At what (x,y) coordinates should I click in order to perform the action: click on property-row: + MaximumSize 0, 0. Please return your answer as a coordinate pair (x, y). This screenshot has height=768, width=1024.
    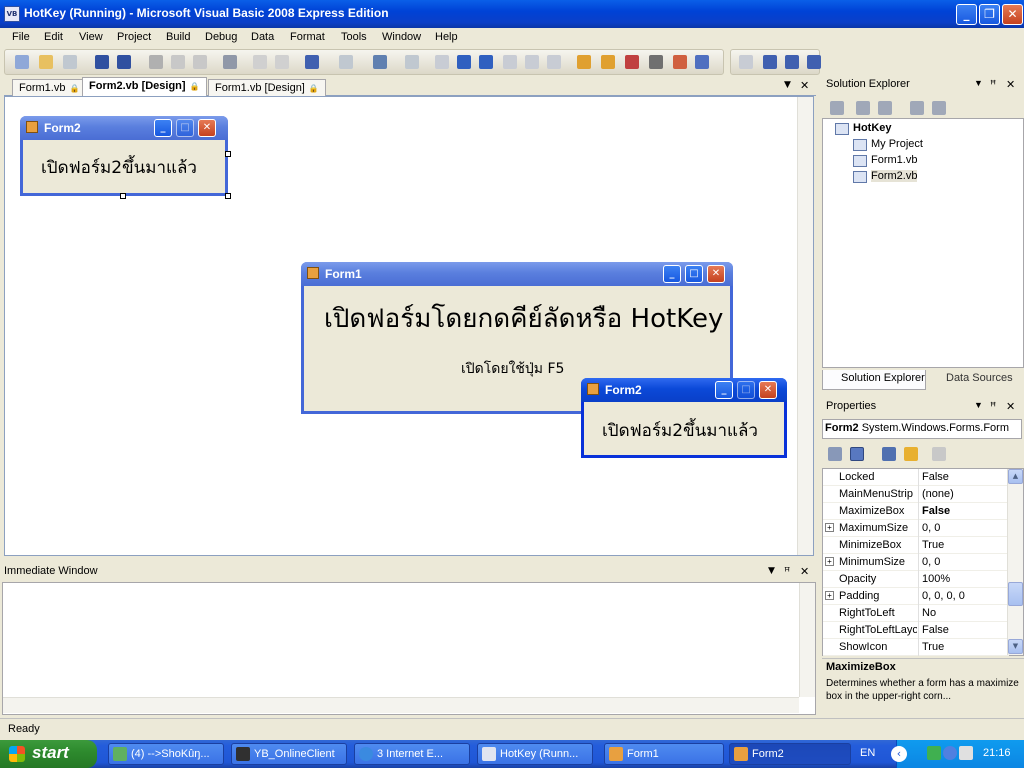
    Looking at the image, I should click on (916, 528).